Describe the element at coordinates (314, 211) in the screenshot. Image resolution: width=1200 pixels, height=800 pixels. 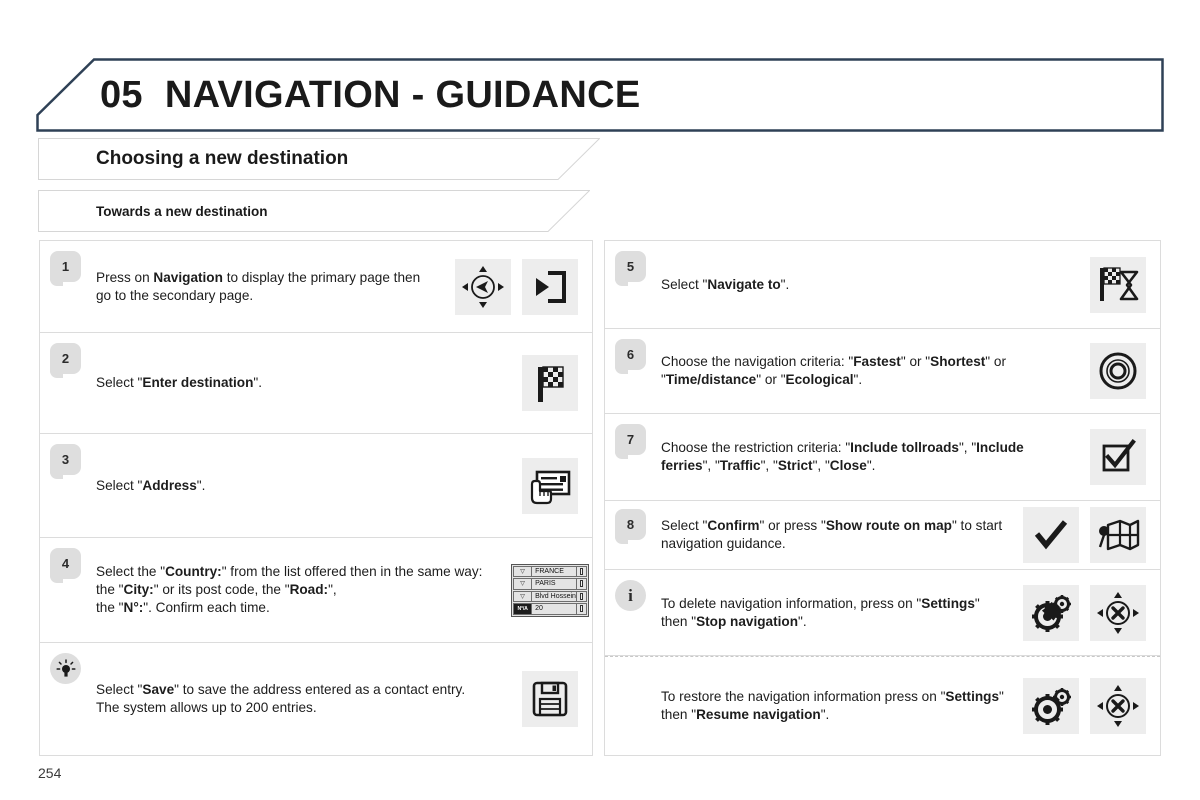
I see `subsection-banner: Towards a new destination` at that location.